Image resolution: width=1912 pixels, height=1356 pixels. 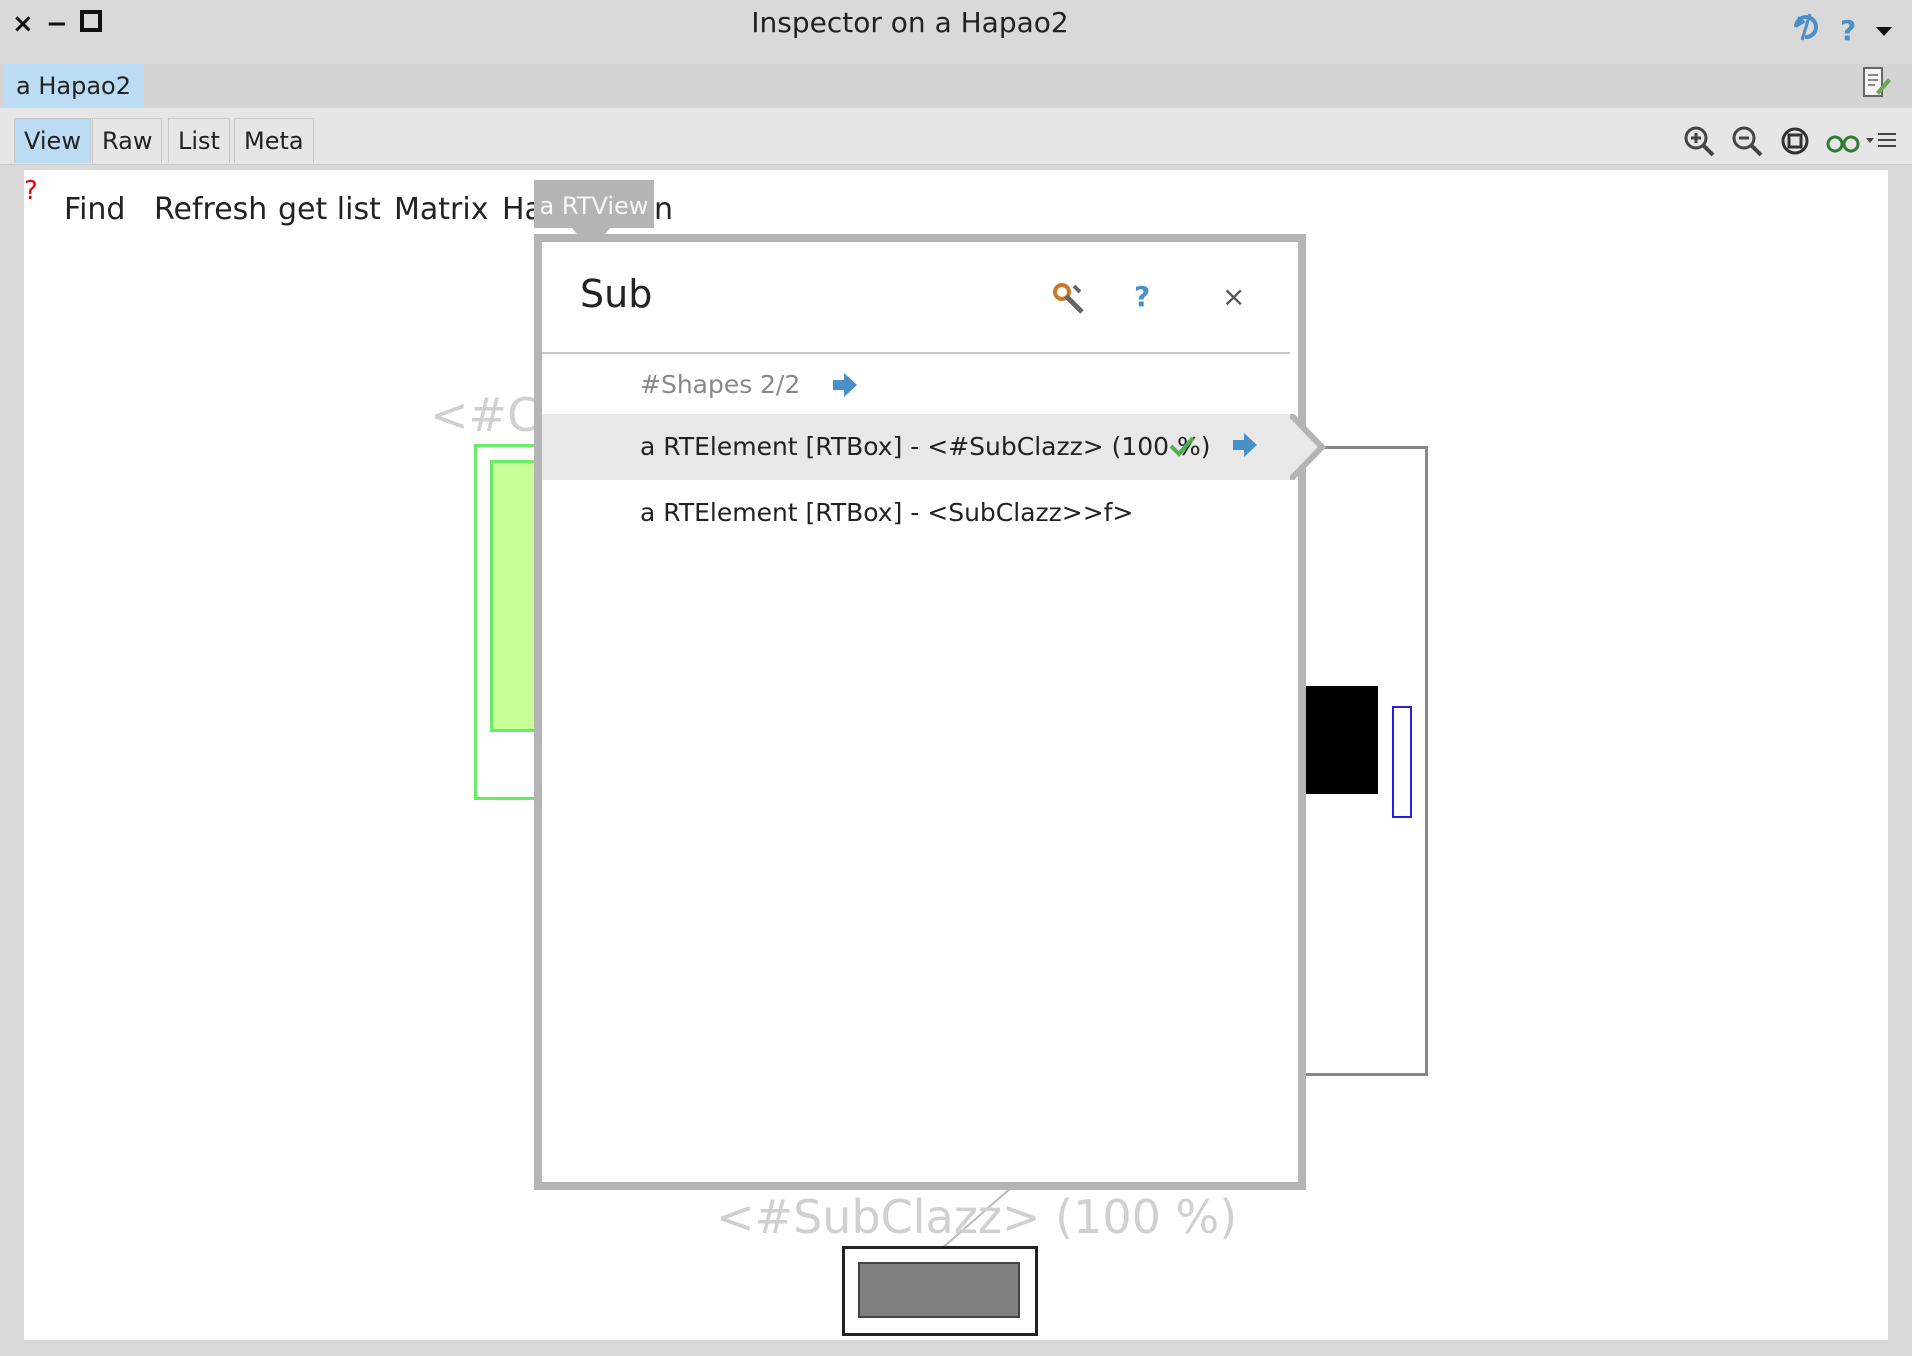 I want to click on blue-box, so click(x=1402, y=762).